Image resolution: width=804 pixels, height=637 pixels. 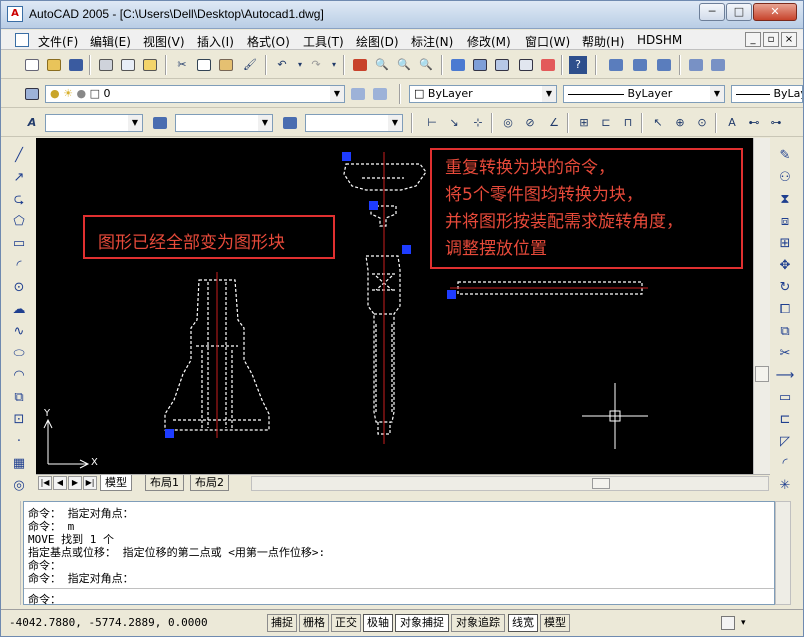 What do you see at coordinates (44, 599) in the screenshot?
I see `command-prompt: 命令：` at bounding box center [44, 599].